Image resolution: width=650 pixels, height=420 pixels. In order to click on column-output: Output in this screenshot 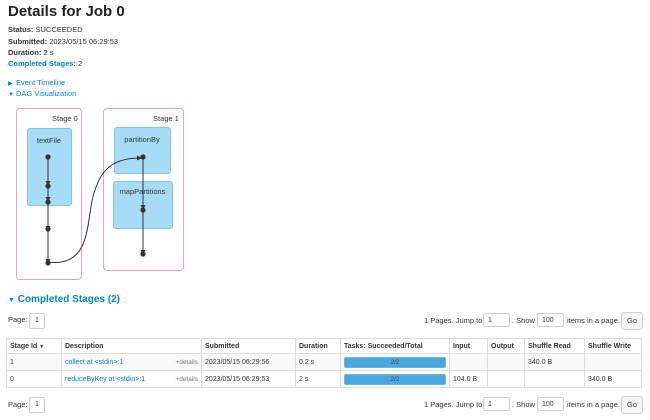, I will do `click(506, 346)`.